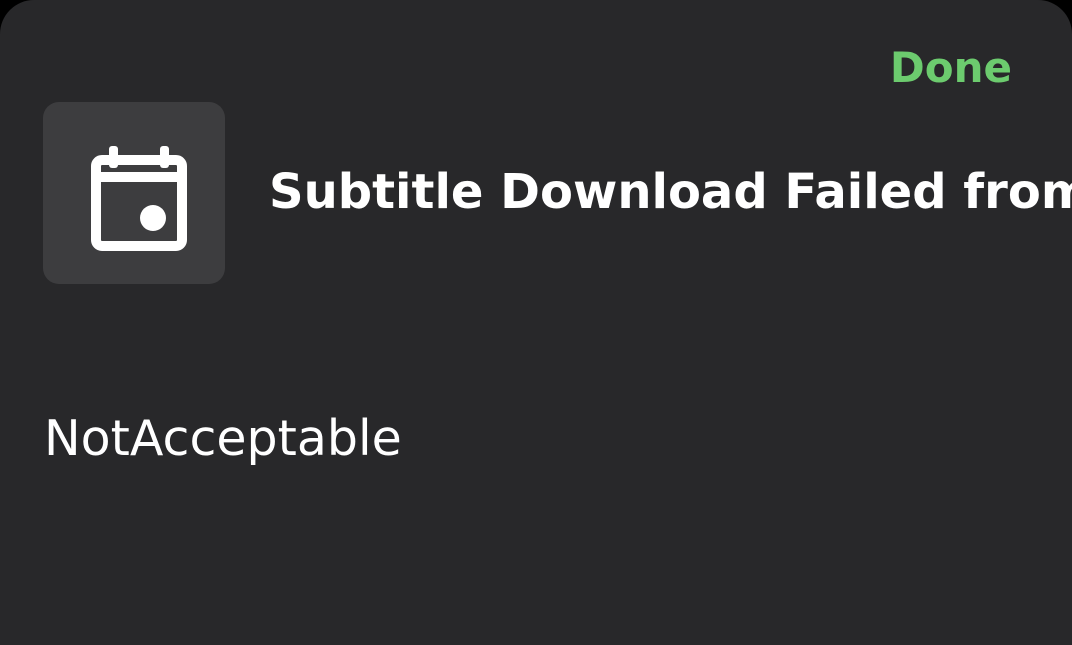 This screenshot has height=645, width=1072. I want to click on notification-icon-tile, so click(134, 193).